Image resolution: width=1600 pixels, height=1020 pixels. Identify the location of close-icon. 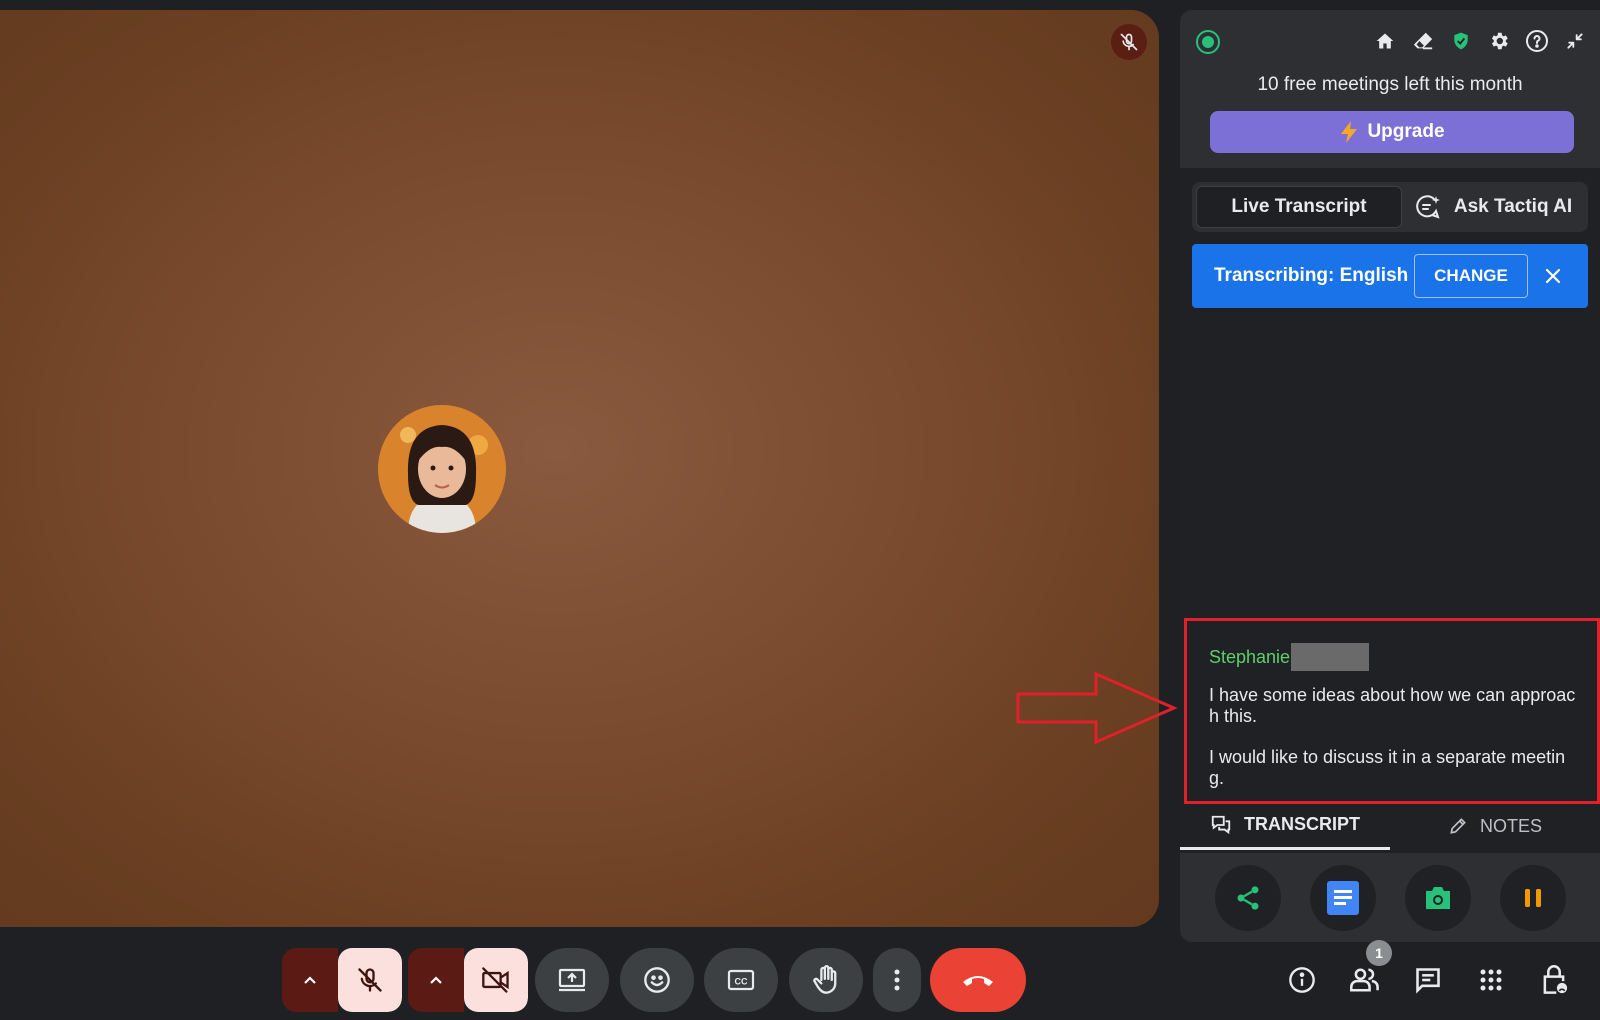
(1553, 276).